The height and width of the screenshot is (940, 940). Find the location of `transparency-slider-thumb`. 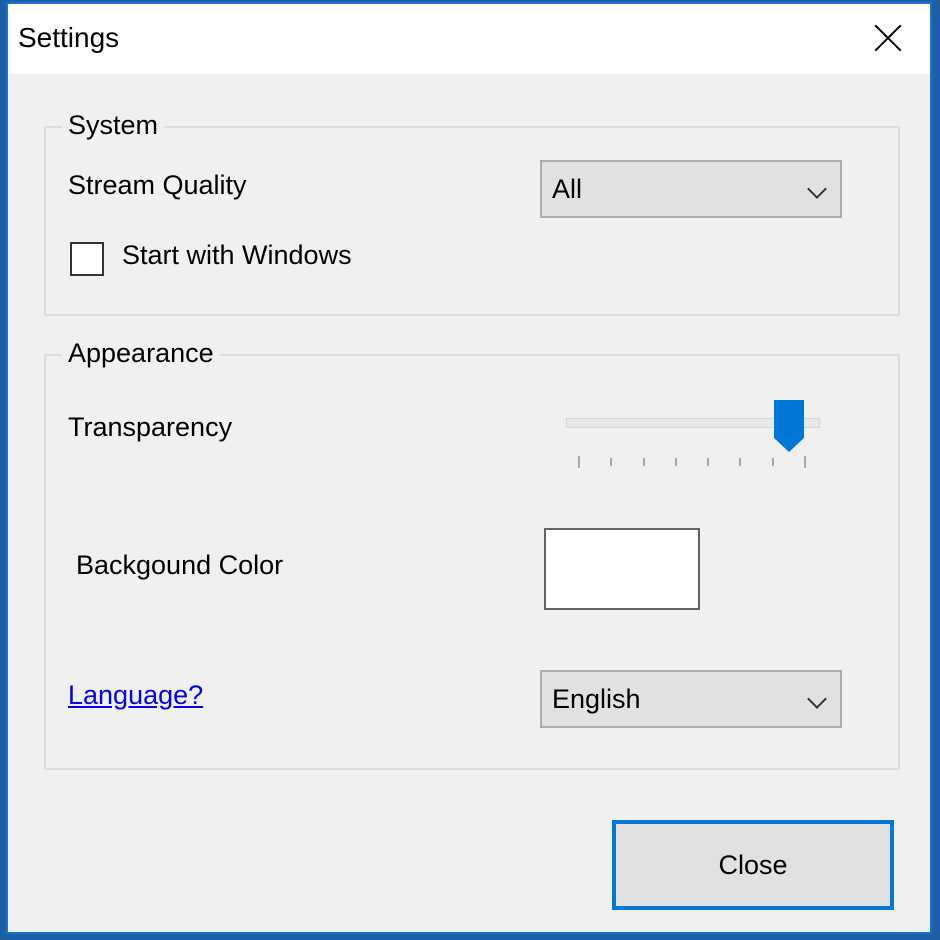

transparency-slider-thumb is located at coordinates (789, 426).